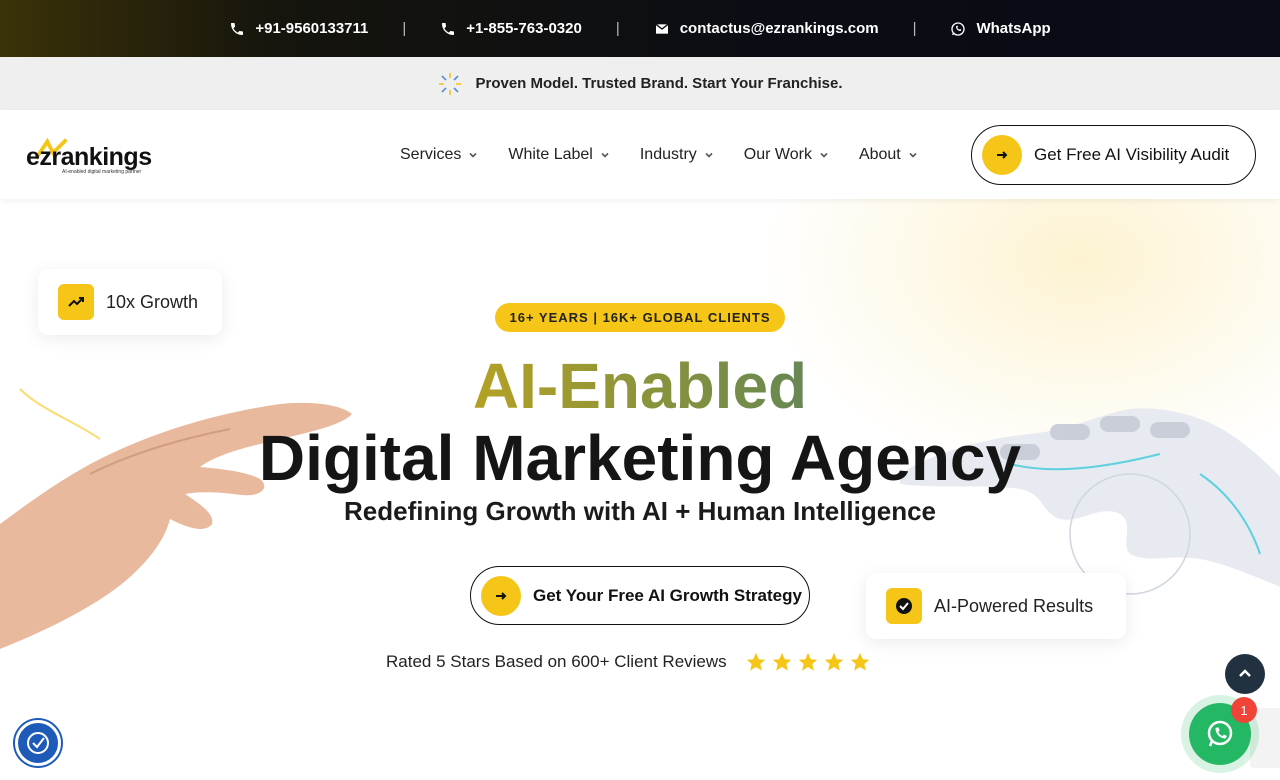 This screenshot has width=1280, height=780. I want to click on scroll-to-top-button, so click(1245, 674).